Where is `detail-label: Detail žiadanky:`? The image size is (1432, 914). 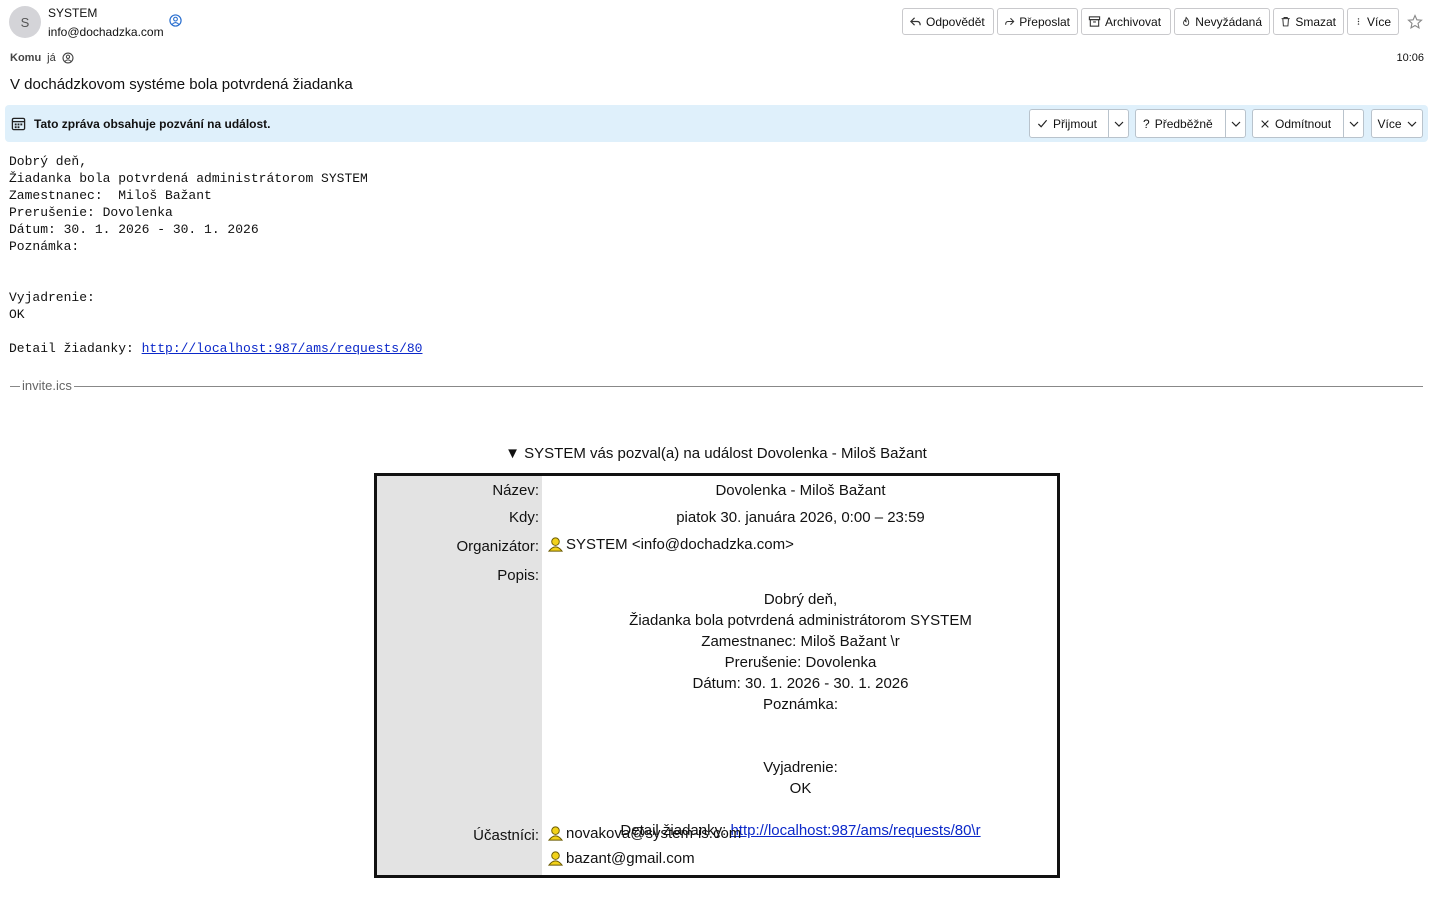
detail-label: Detail žiadanky: is located at coordinates (75, 348).